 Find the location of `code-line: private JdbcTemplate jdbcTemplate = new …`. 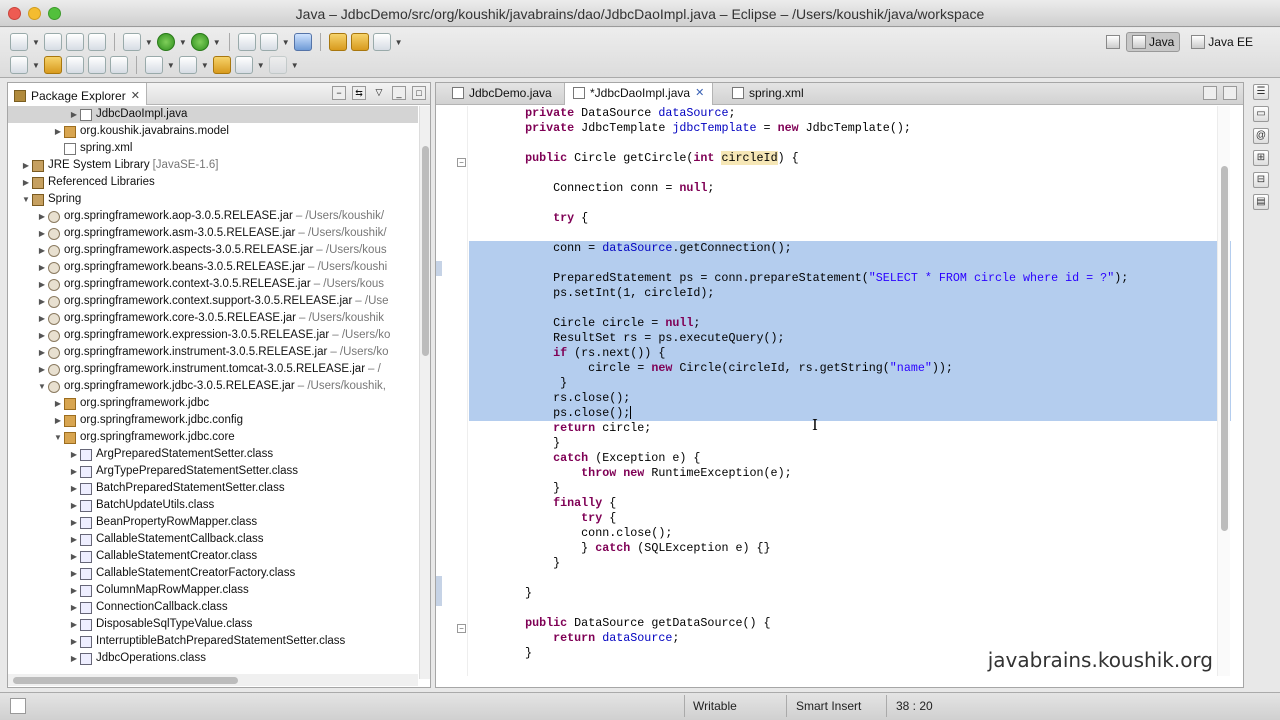

code-line: private JdbcTemplate jdbcTemplate = new … is located at coordinates (850, 128).